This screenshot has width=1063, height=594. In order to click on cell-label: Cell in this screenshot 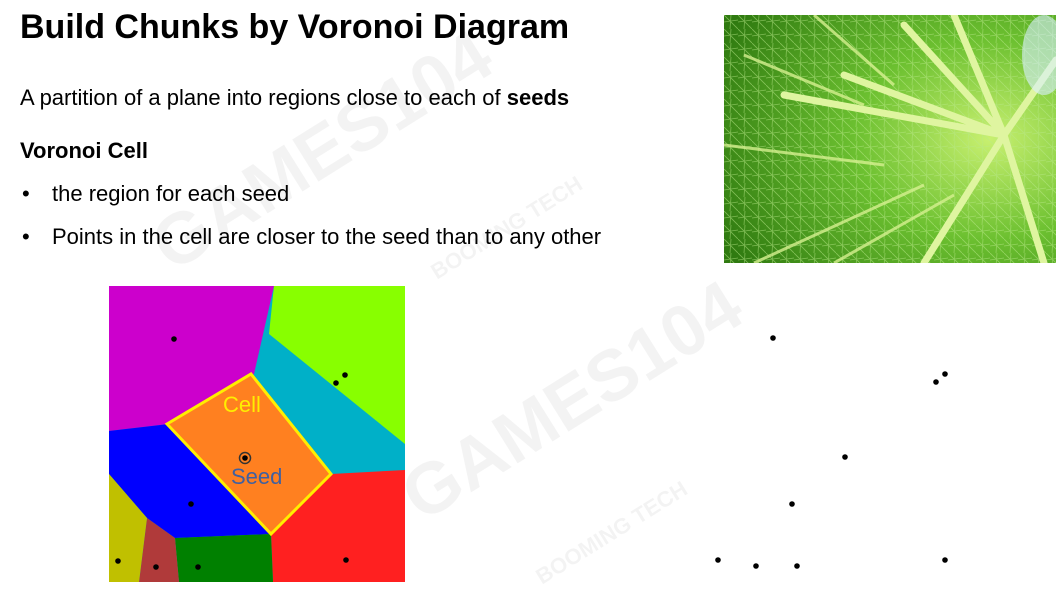, I will do `click(242, 404)`.